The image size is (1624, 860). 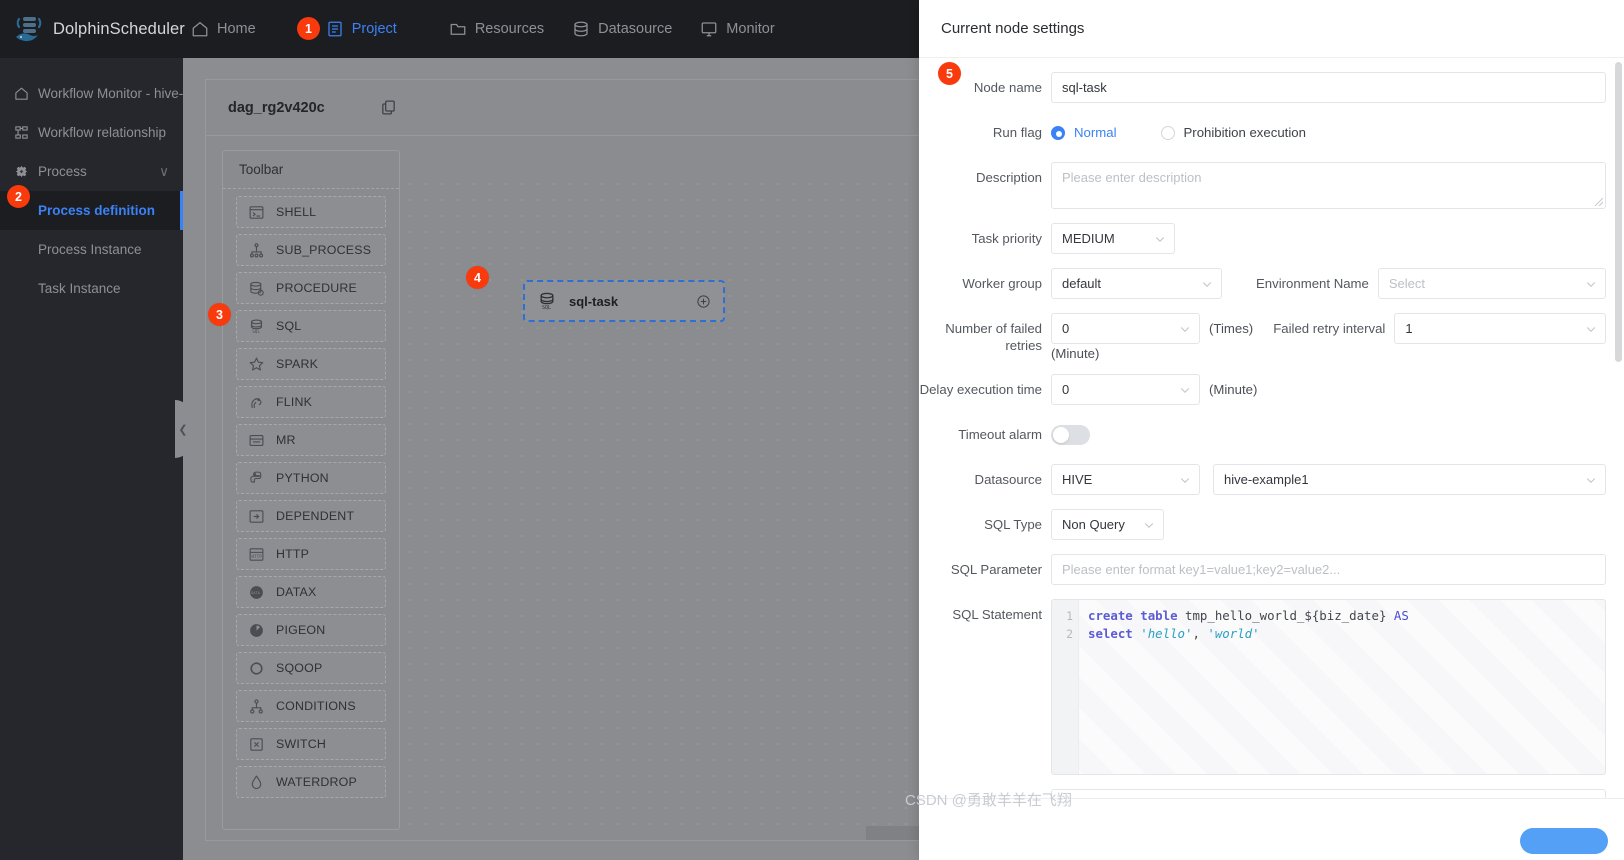 What do you see at coordinates (102, 132) in the screenshot?
I see `sidebar-item-workflow-relationship-label: Workflow relationship` at bounding box center [102, 132].